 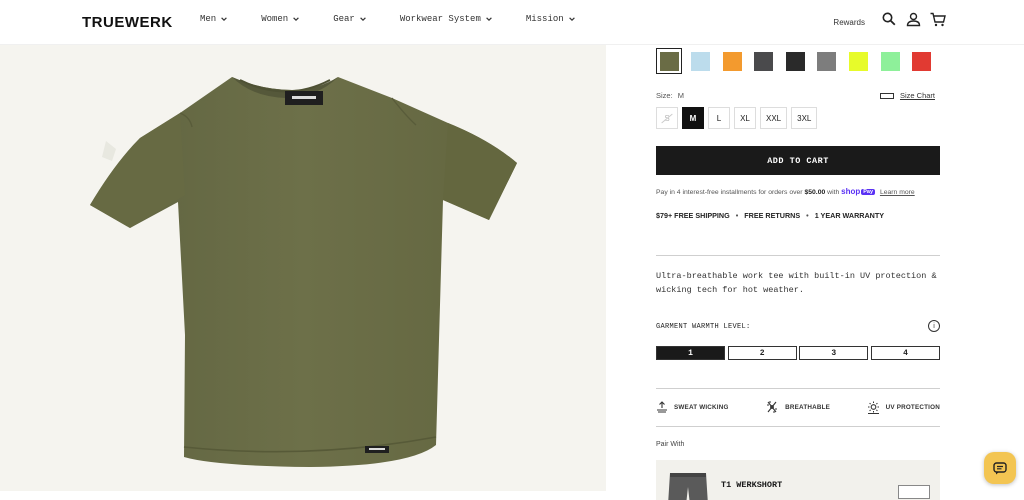 What do you see at coordinates (849, 215) in the screenshot?
I see `perk-warranty: 1 YEAR WARRANTY` at bounding box center [849, 215].